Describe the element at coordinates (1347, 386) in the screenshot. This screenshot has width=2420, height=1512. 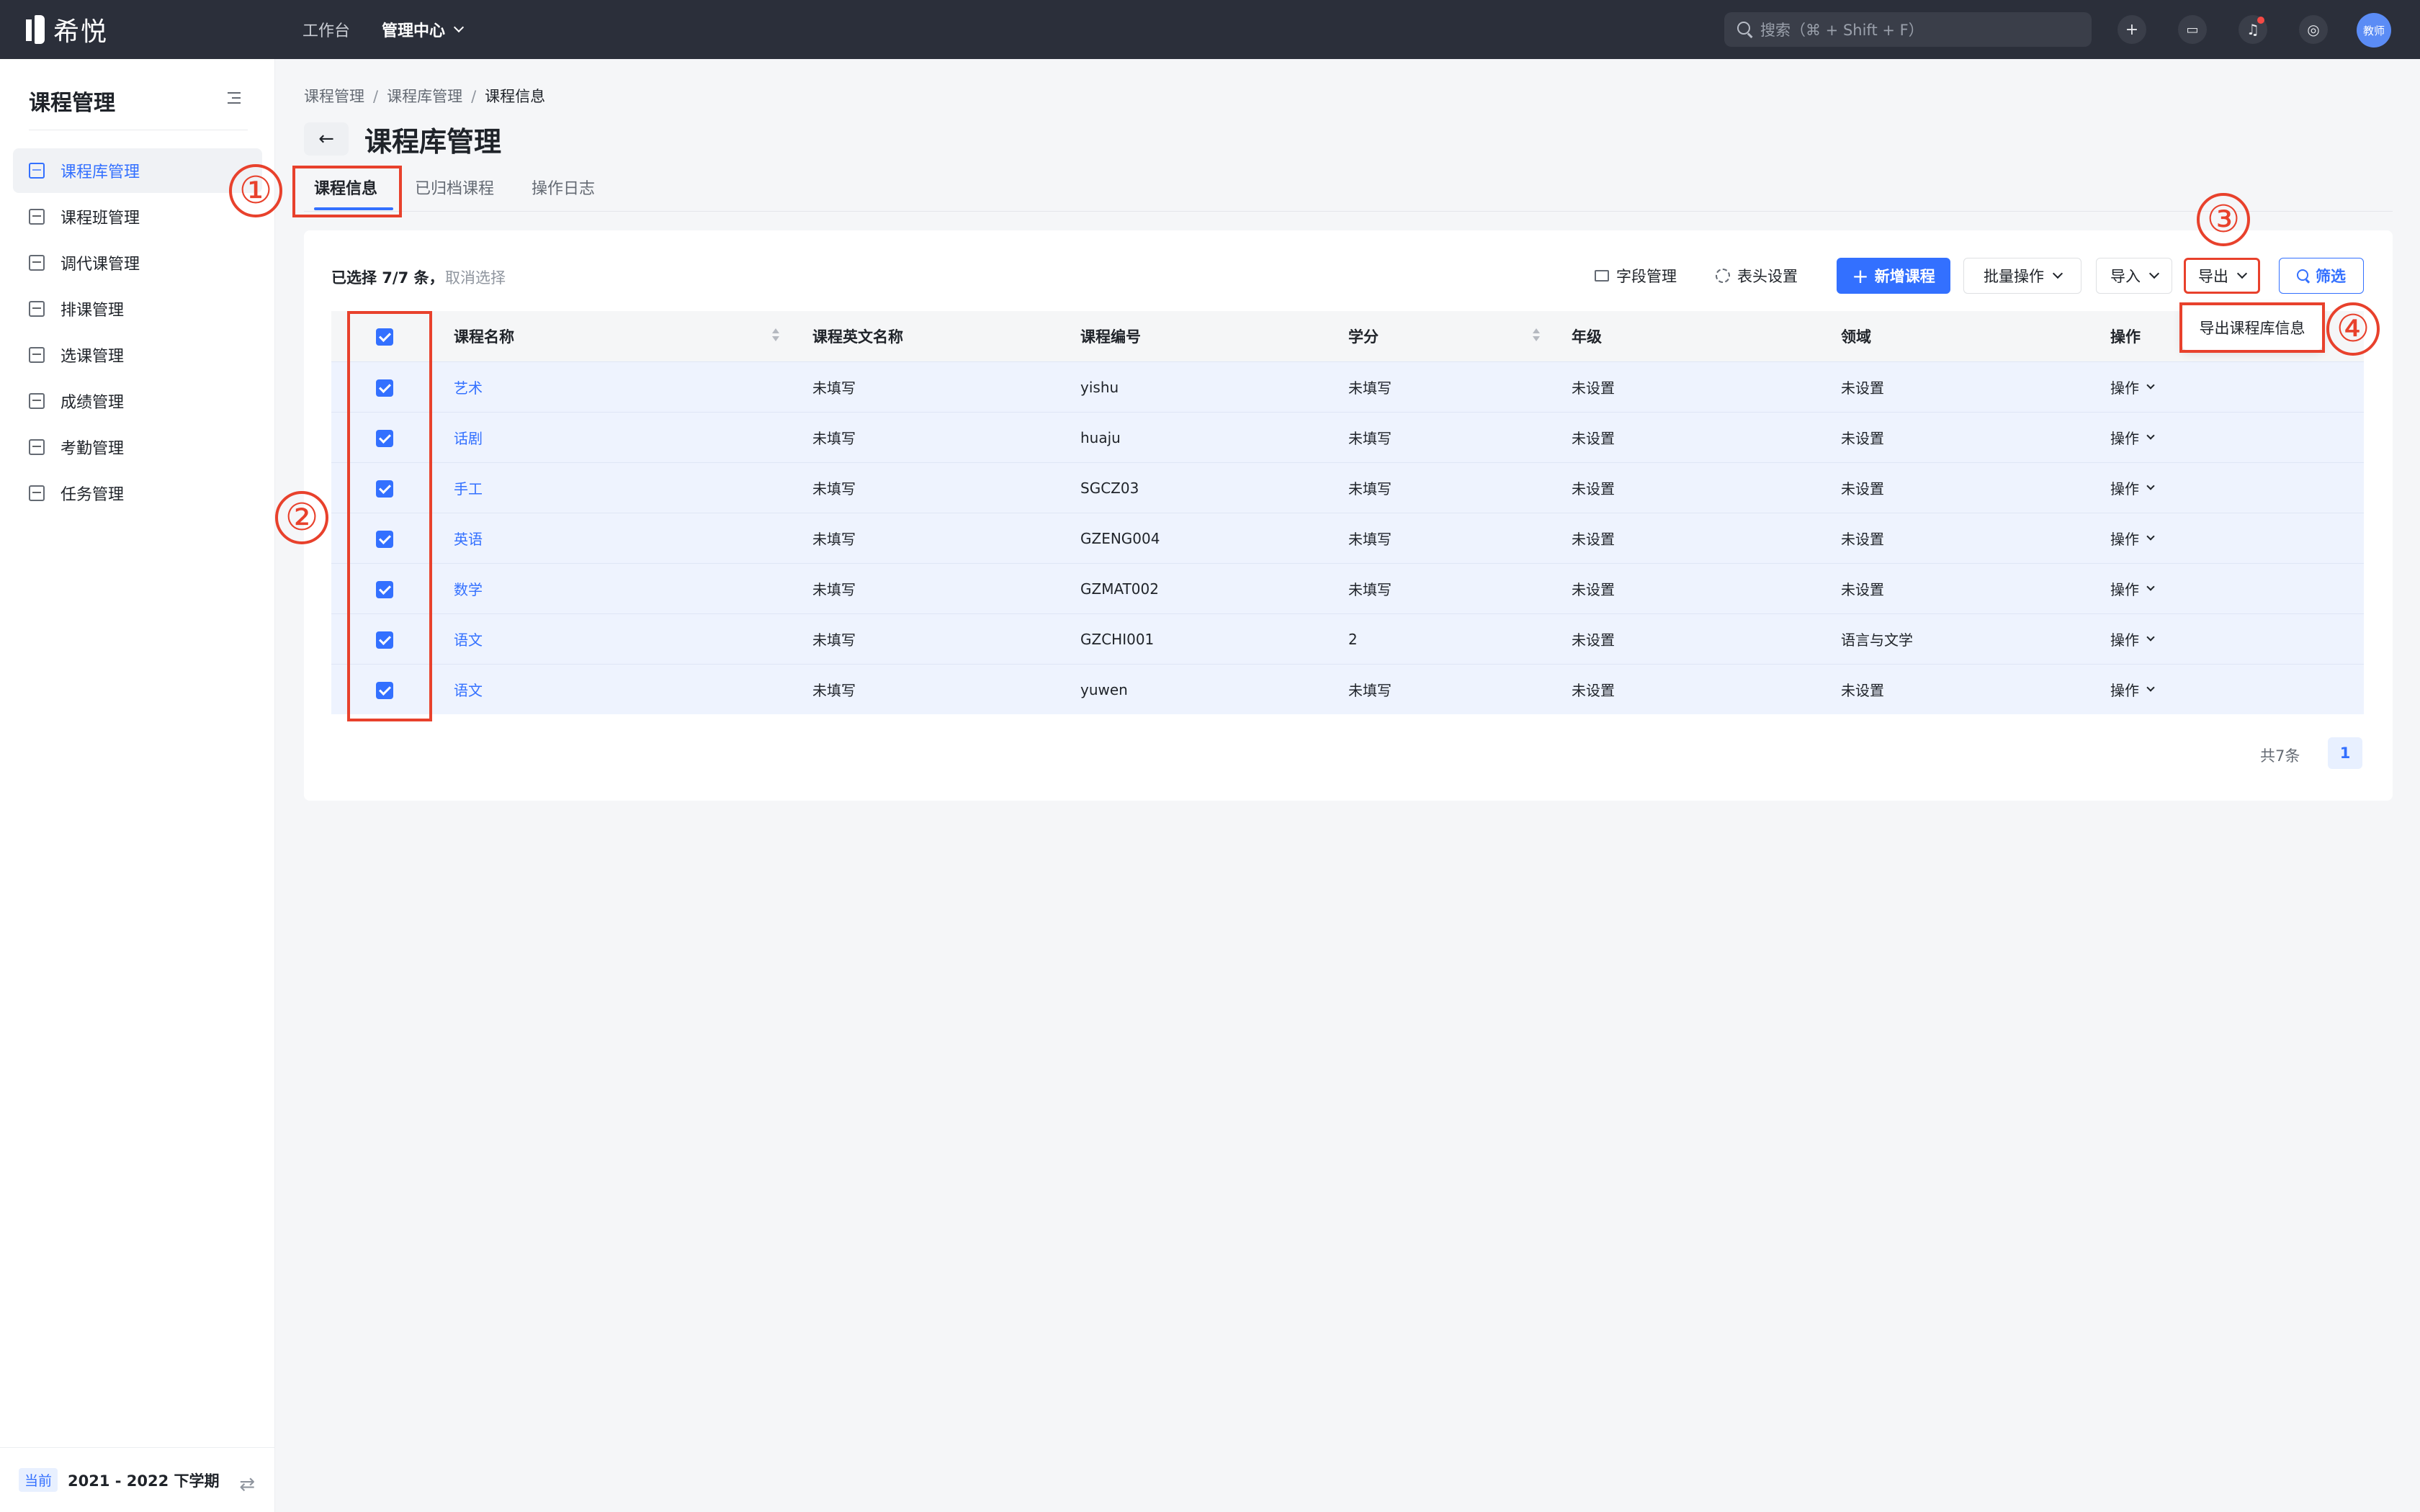
I see `table-row: 艺术 未填写 yishu 未填写 未设置 未设置 操作` at that location.